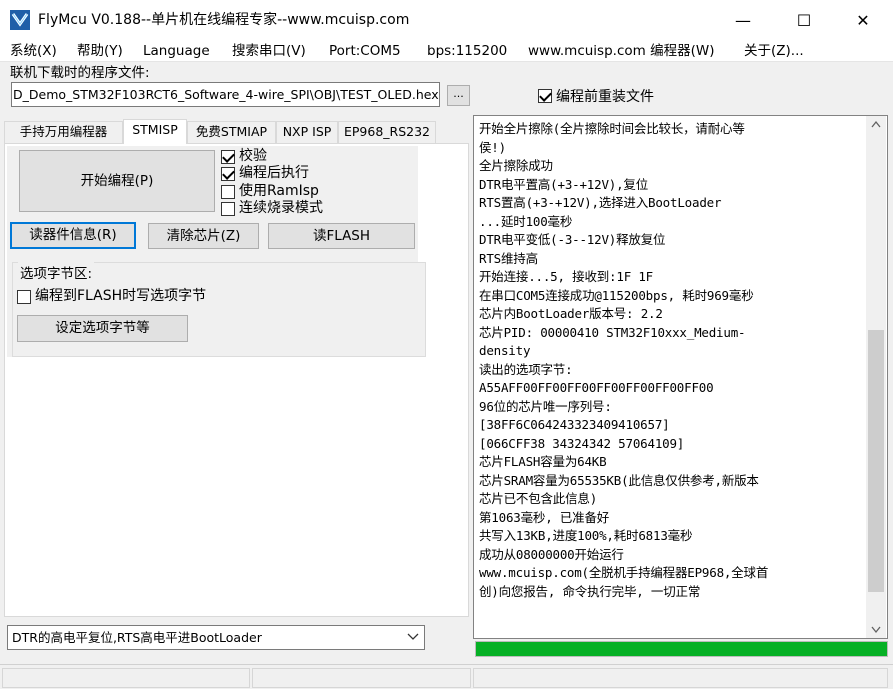  What do you see at coordinates (20, 20) in the screenshot?
I see `app-logo-icon` at bounding box center [20, 20].